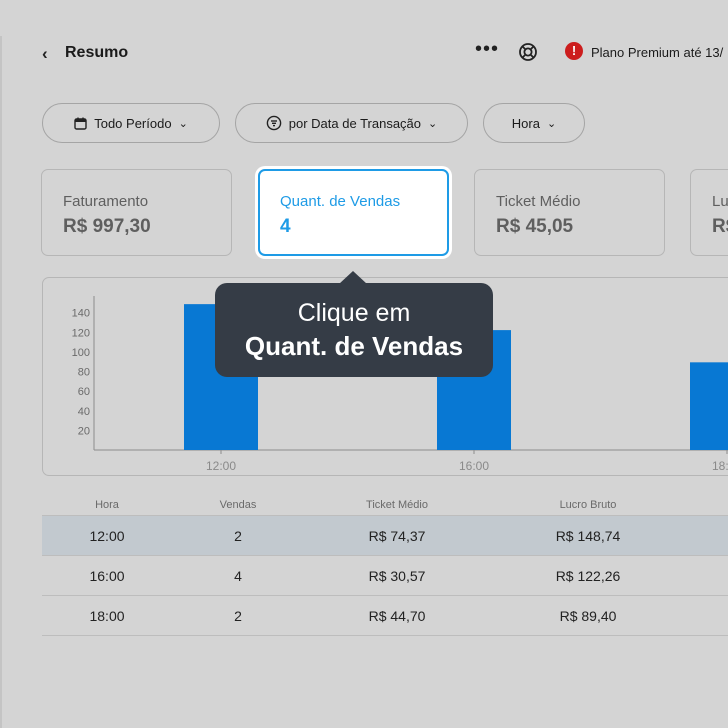 The width and height of the screenshot is (728, 728). Describe the element at coordinates (574, 51) in the screenshot. I see `alert-icon: !` at that location.